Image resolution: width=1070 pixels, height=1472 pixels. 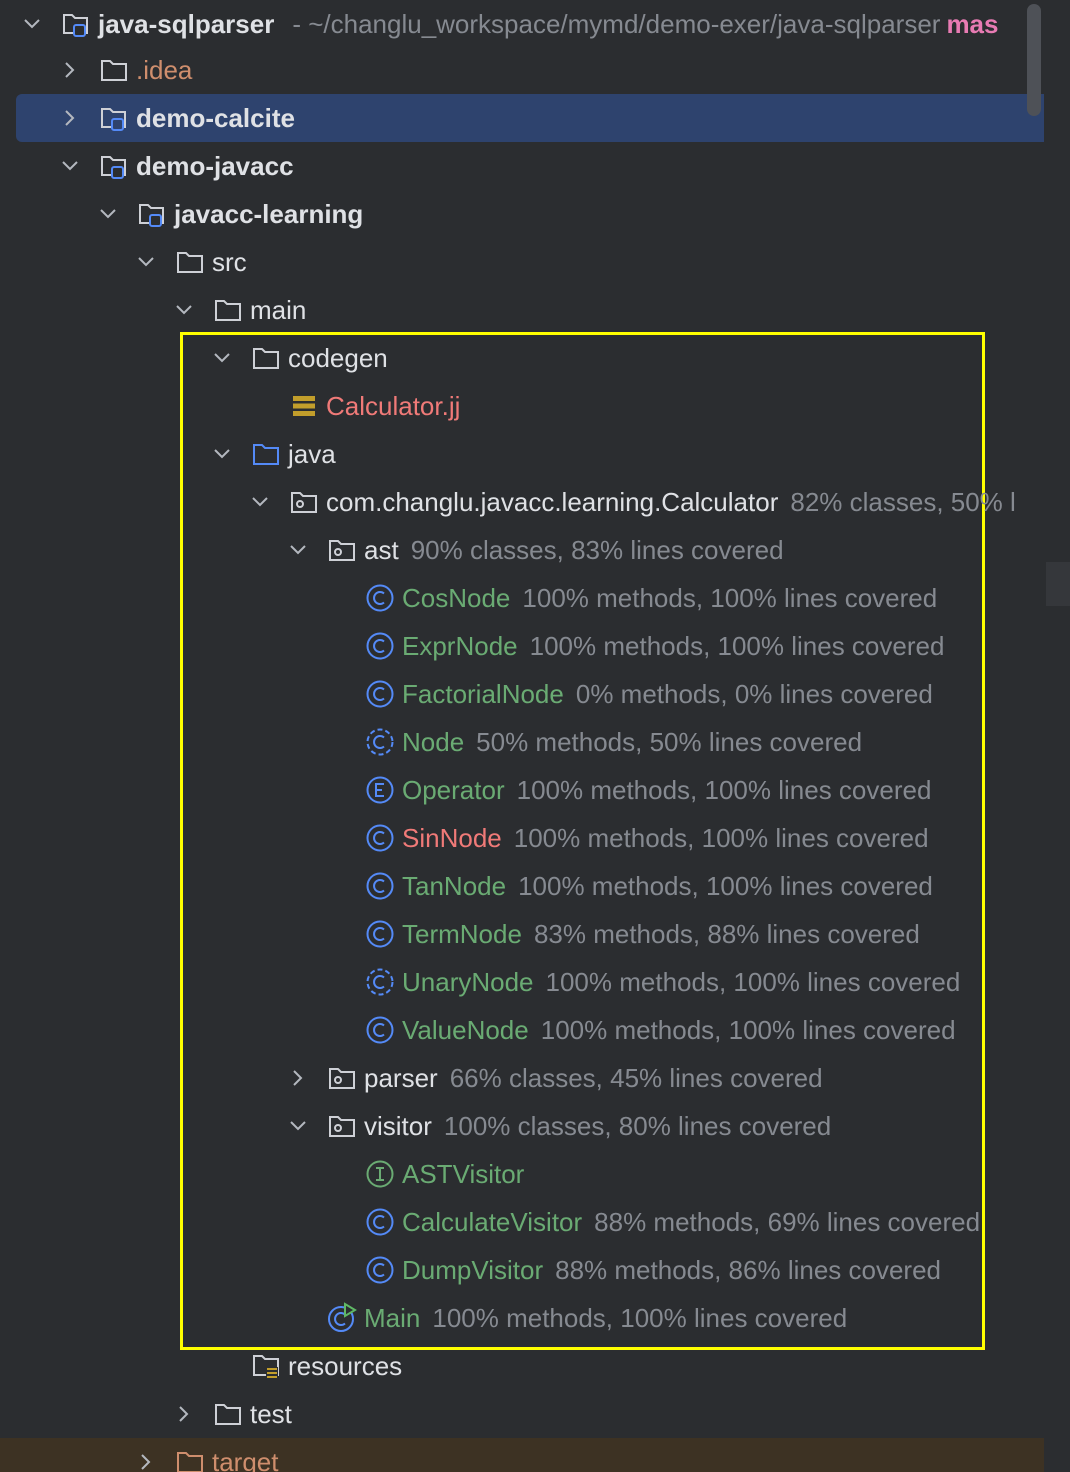 I want to click on tree-row-parser: parser 66% classes, 45% lines covered, so click(x=522, y=1078).